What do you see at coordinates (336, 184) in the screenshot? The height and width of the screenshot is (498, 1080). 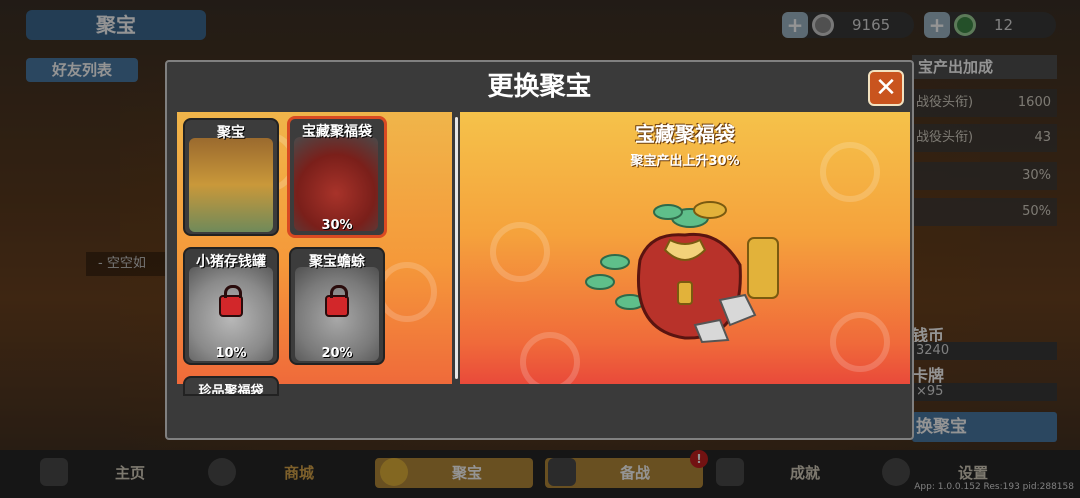 I see `money-bag-icon` at bounding box center [336, 184].